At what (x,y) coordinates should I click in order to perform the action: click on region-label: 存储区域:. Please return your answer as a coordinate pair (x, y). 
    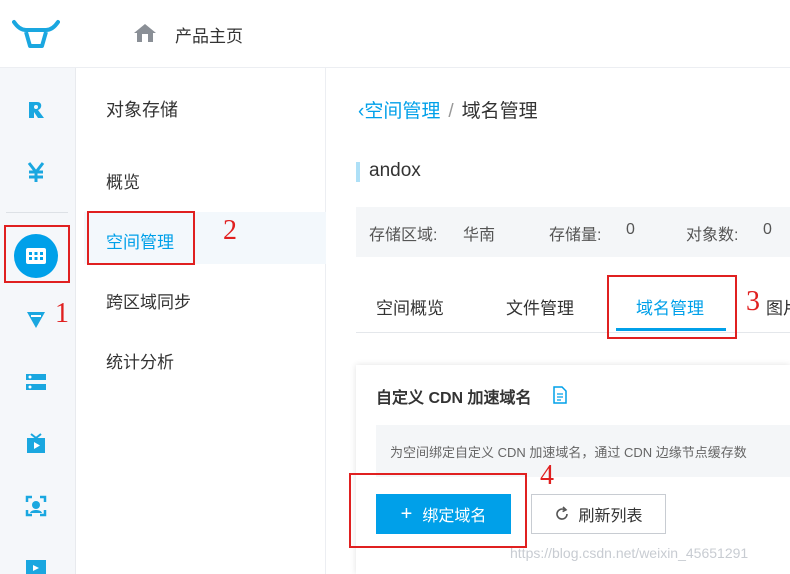
    Looking at the image, I should click on (403, 235).